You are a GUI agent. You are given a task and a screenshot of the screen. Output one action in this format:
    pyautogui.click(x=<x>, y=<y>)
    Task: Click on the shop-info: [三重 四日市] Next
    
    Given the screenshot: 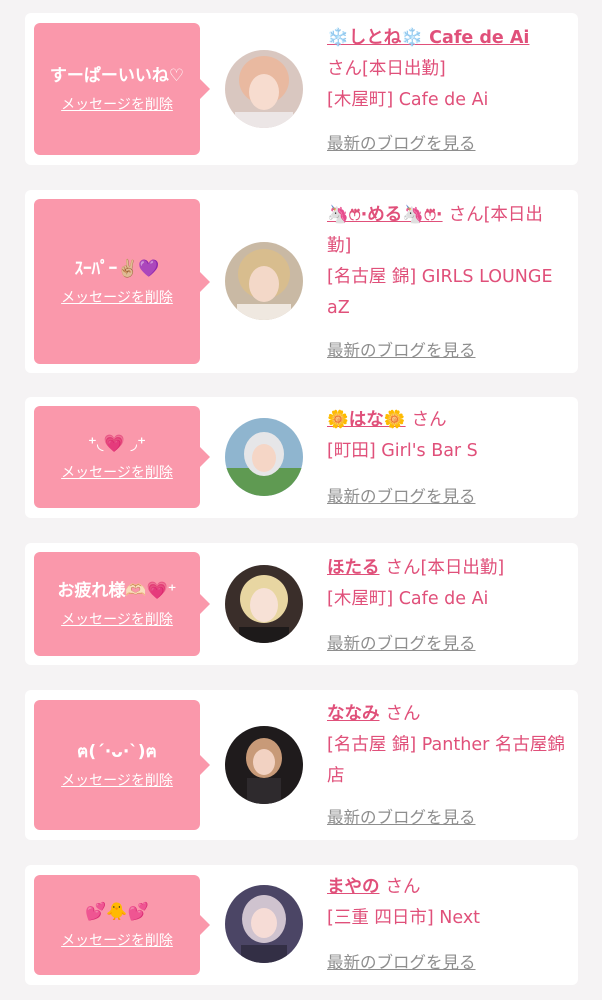 What is the action you would take?
    pyautogui.click(x=404, y=918)
    